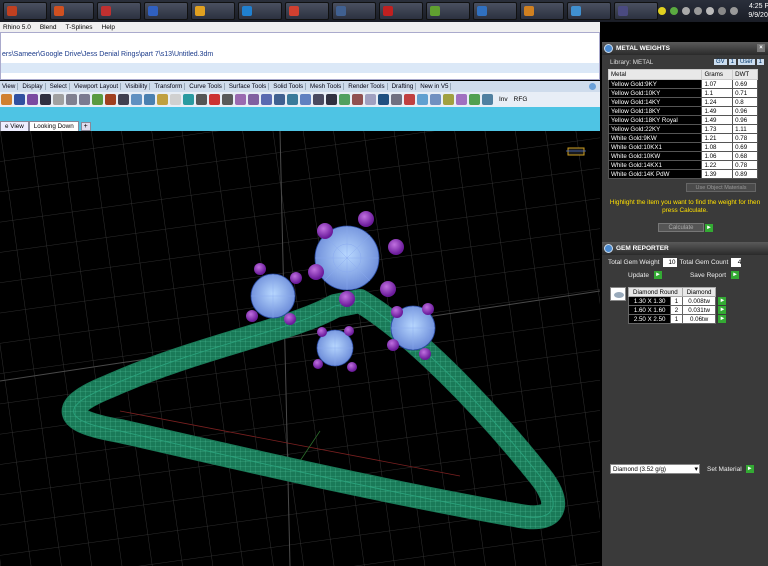 The width and height of the screenshot is (768, 566). Describe the element at coordinates (655, 74) in the screenshot. I see `column-metal: Metal` at that location.